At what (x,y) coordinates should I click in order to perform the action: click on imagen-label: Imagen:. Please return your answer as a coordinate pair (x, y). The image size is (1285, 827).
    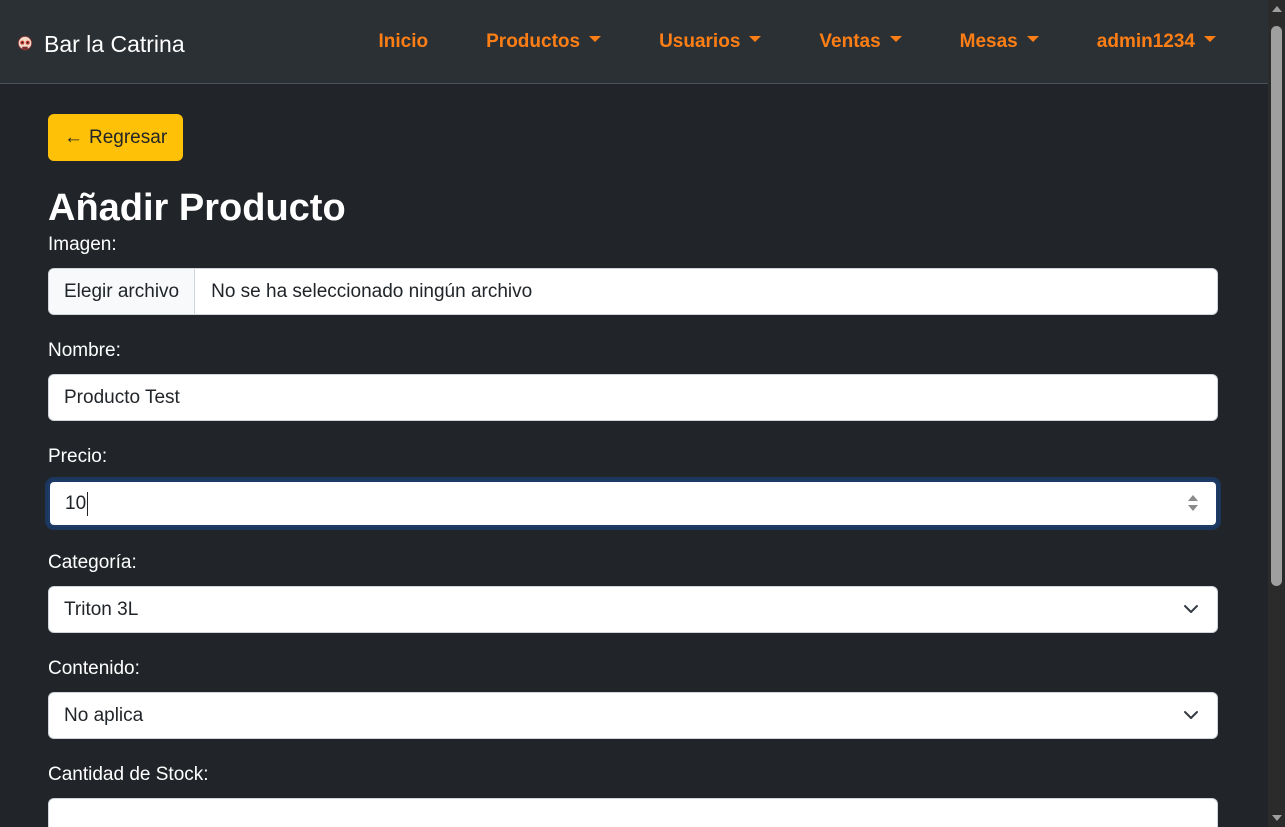
    Looking at the image, I should click on (82, 244).